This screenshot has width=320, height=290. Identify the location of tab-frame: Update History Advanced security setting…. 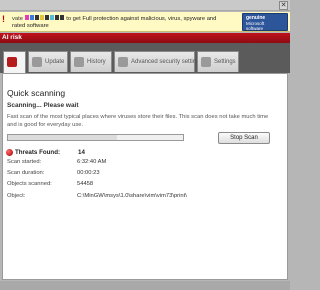
(145, 58).